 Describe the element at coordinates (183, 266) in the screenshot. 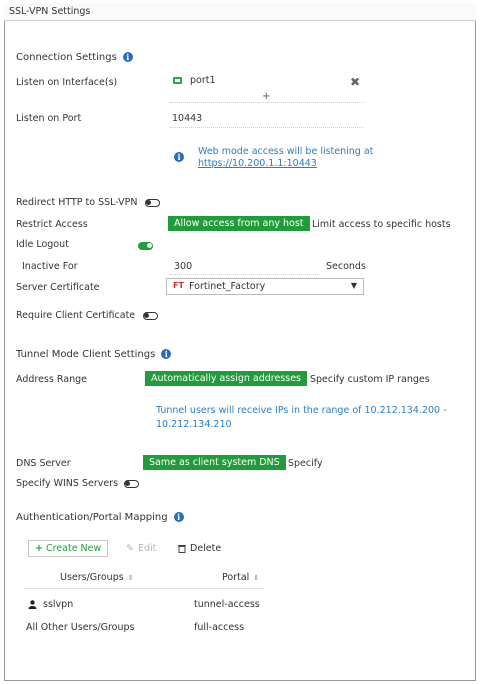

I see `inactive-for-input: 300` at that location.